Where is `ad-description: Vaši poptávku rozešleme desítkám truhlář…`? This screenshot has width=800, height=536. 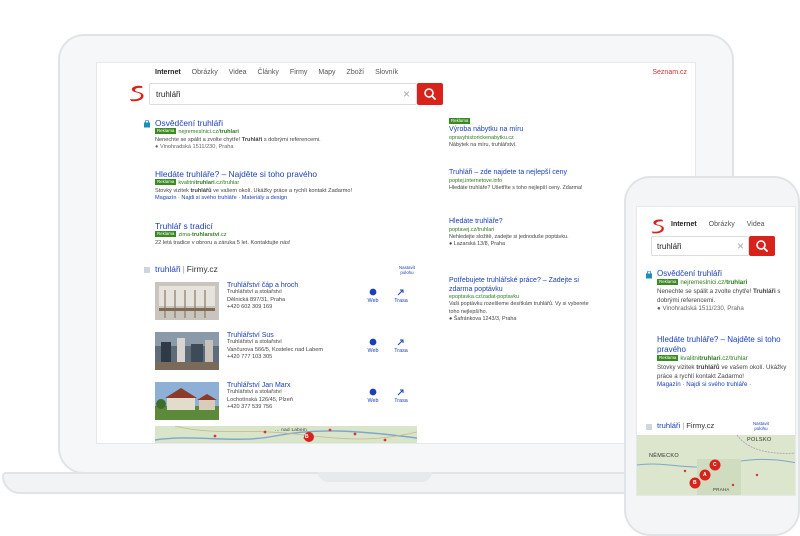
ad-description: Vaši poptávku rozešleme desítkám truhlář… is located at coordinates (519, 308).